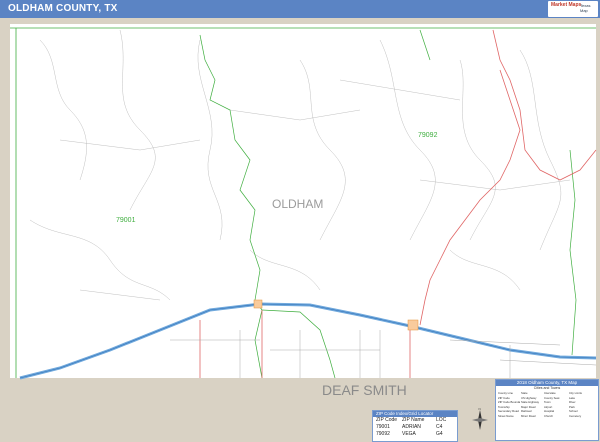  I want to click on legend-item: Church, so click(549, 415).